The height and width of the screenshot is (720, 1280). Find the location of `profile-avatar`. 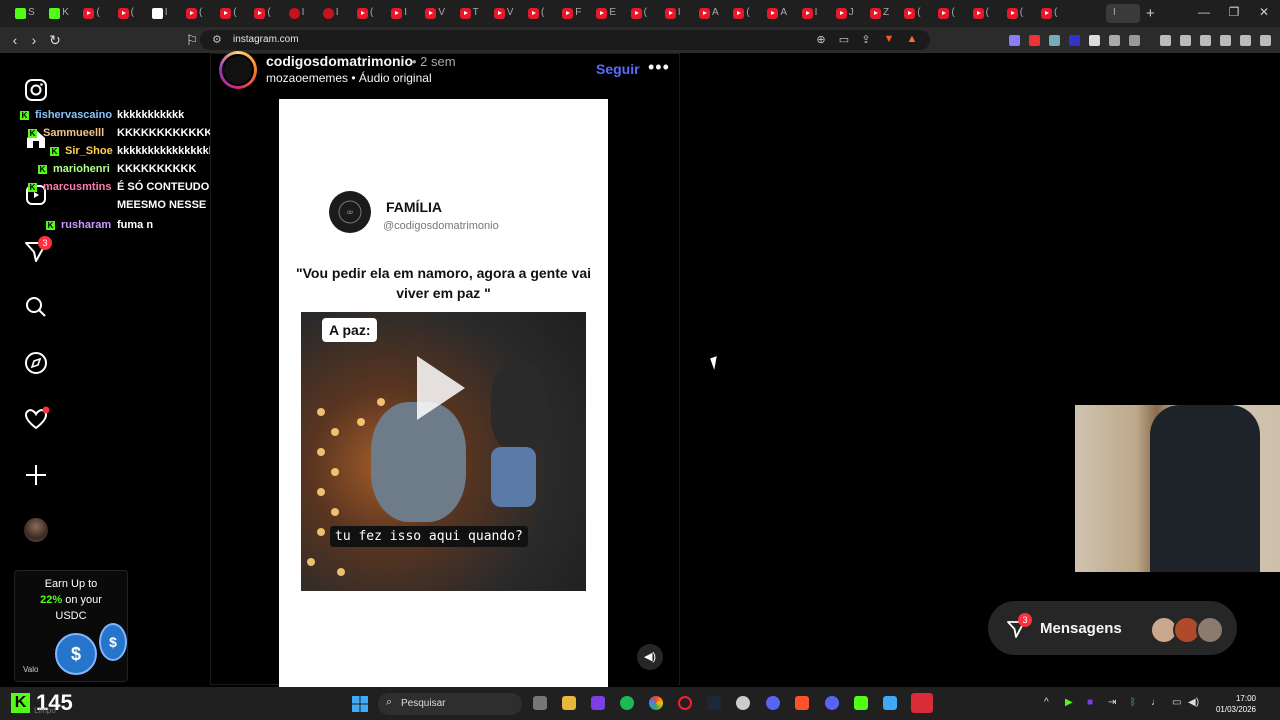

profile-avatar is located at coordinates (36, 530).